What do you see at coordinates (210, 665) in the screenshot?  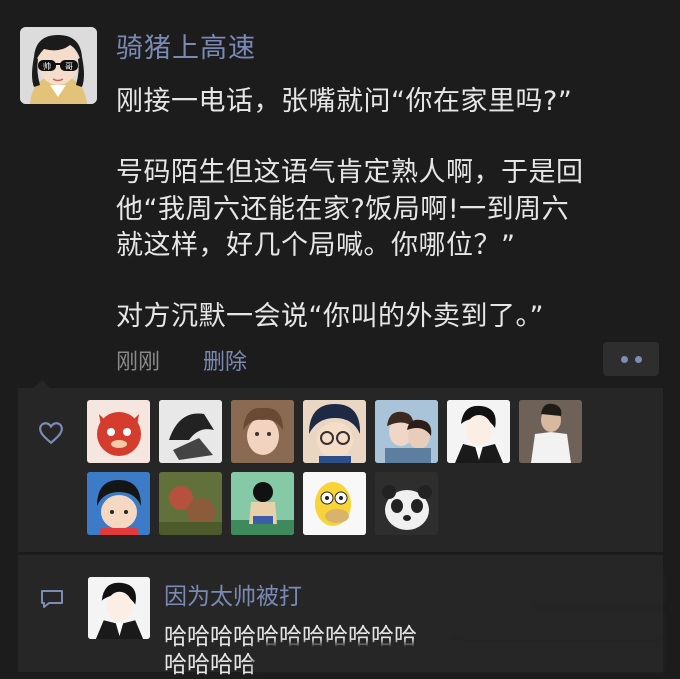 I see `comment-text-line-2: 哈哈哈哈` at bounding box center [210, 665].